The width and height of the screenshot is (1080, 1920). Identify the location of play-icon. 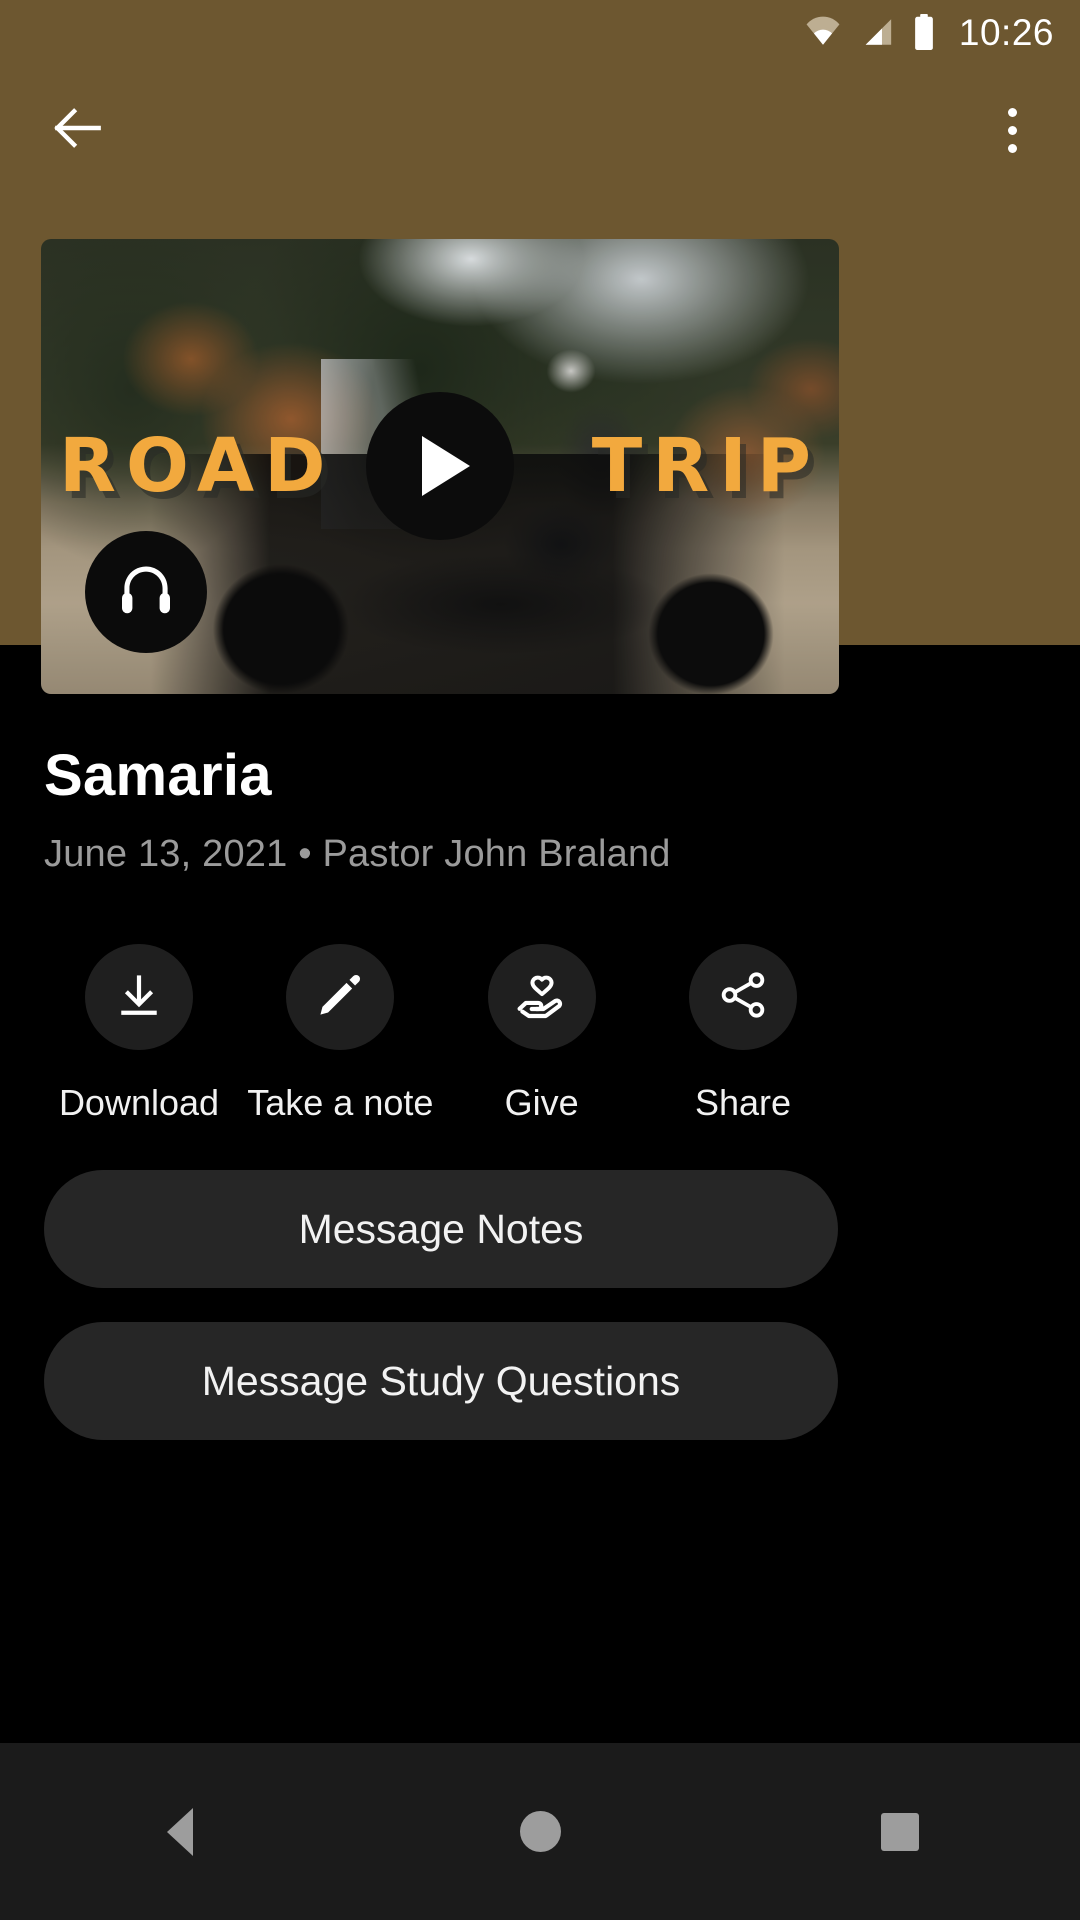
(446, 466).